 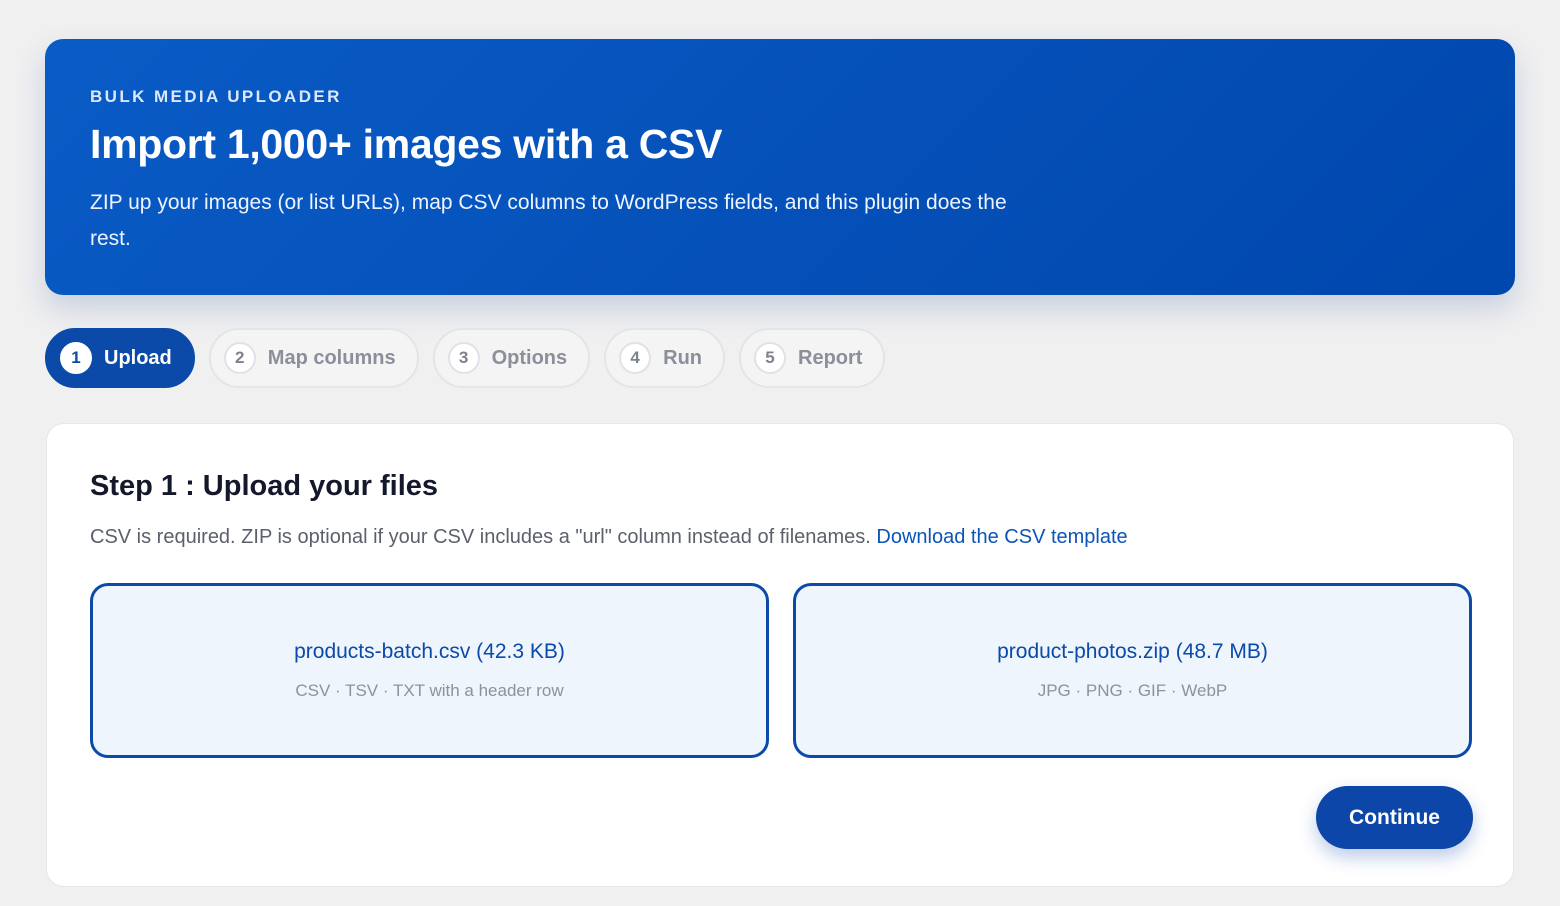 I want to click on zip-filename: product-photos.zip (48.7 MB), so click(x=1132, y=651).